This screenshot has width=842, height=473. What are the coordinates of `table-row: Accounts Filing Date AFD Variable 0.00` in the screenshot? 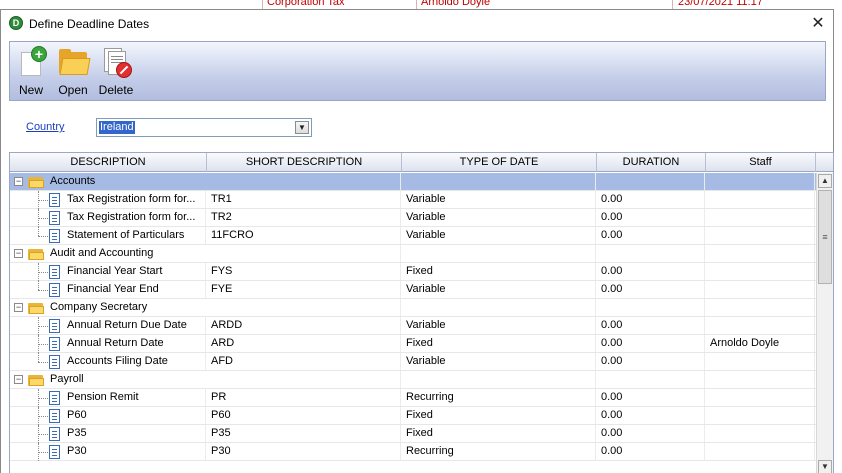 It's located at (413, 362).